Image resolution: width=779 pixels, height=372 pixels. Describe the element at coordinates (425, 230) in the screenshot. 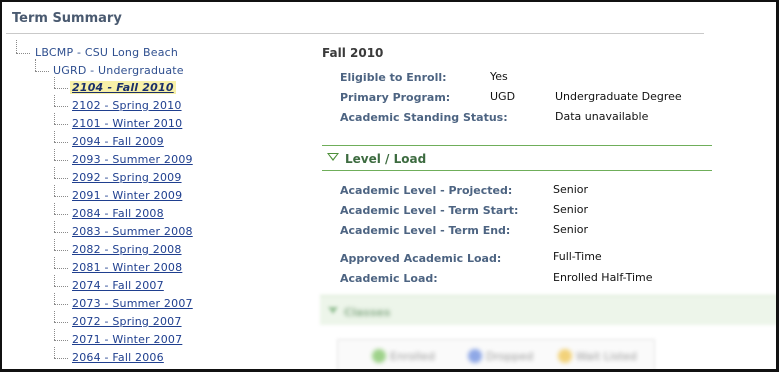

I see `level-term-end-label: Academic Level - Term End:` at that location.